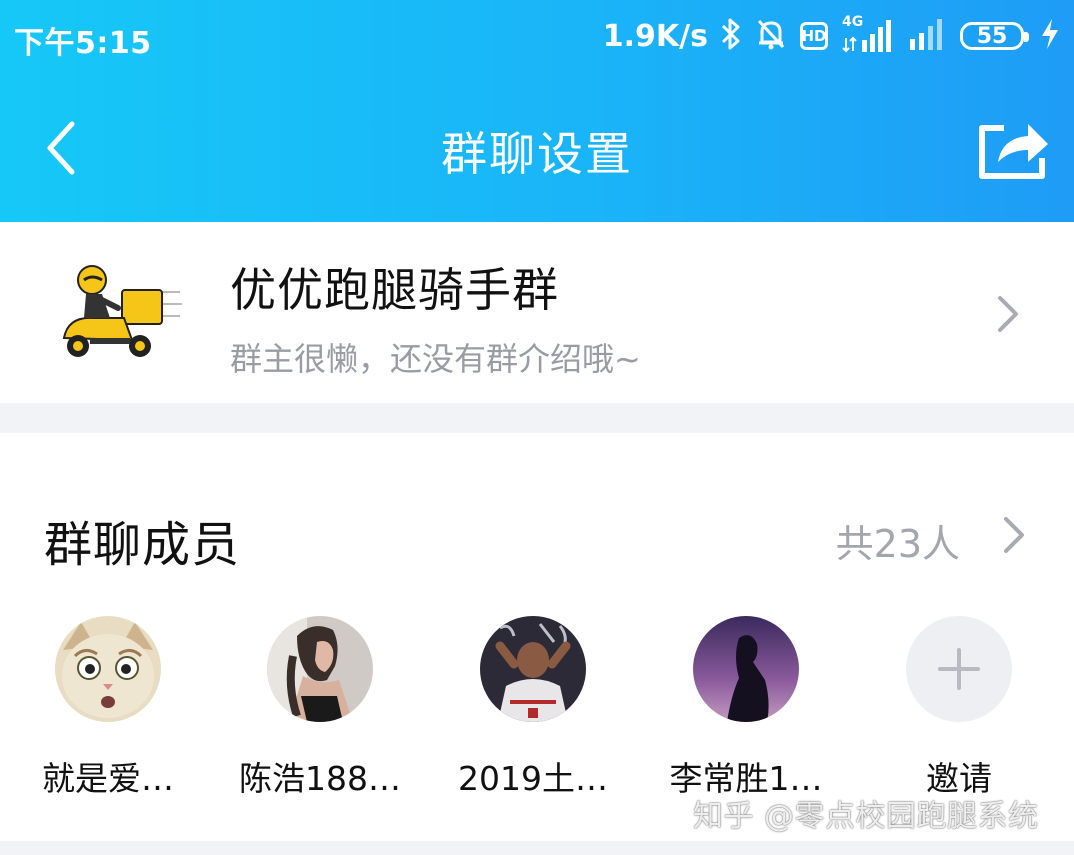  I want to click on add-member-circle, so click(959, 669).